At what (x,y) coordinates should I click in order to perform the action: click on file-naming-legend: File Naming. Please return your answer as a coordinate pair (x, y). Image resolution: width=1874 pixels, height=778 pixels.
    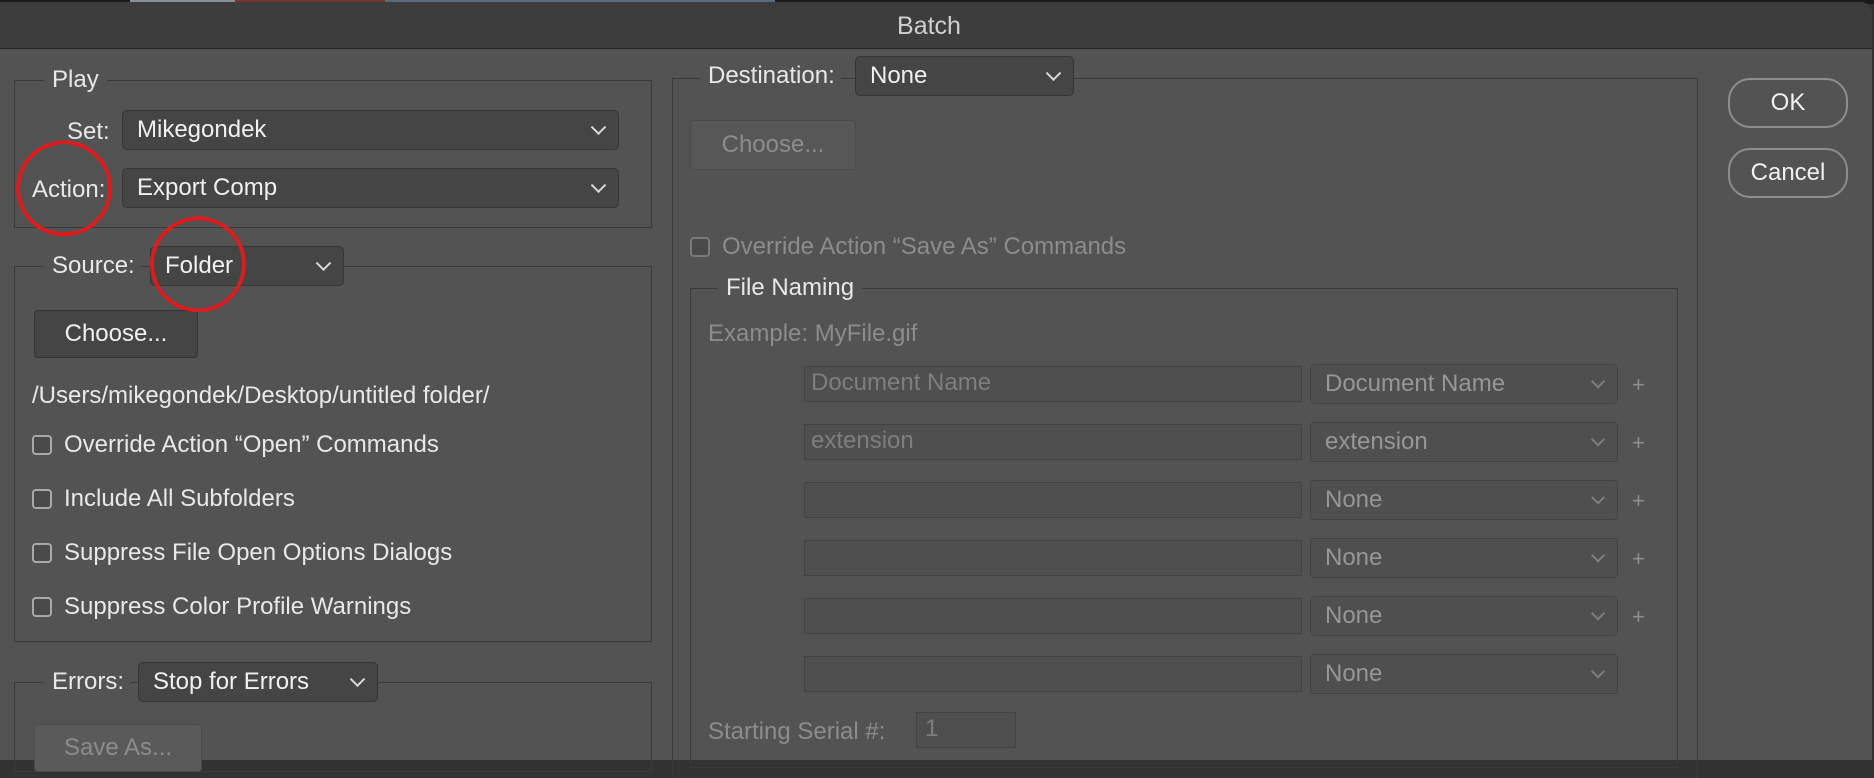
    Looking at the image, I should click on (790, 288).